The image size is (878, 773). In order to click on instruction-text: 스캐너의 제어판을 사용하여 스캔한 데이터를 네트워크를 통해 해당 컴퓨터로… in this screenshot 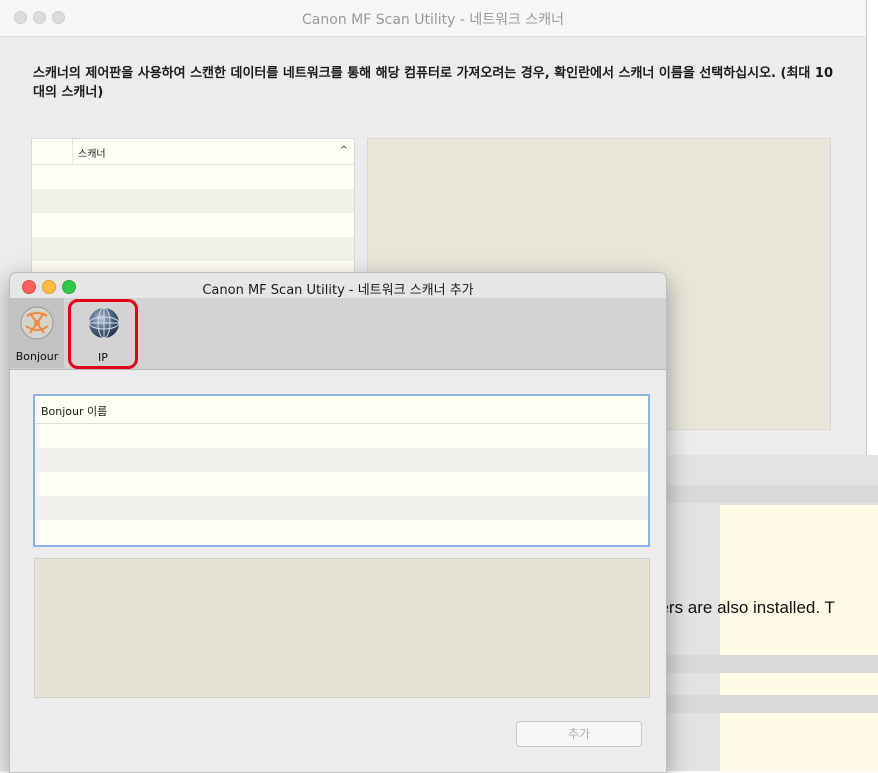, I will do `click(433, 83)`.